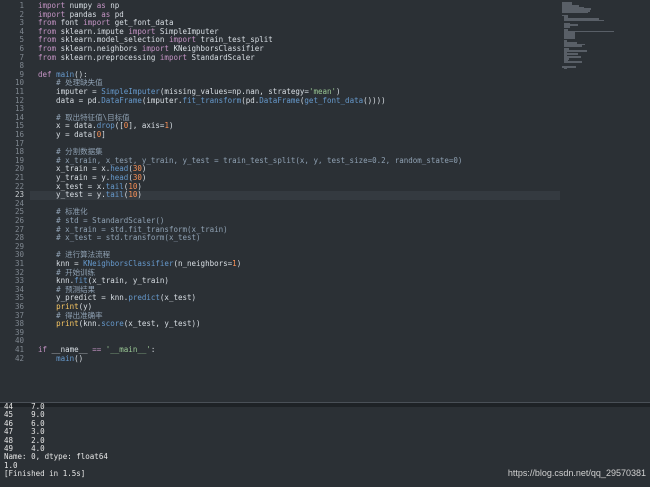 This screenshot has width=650, height=487. What do you see at coordinates (153, 349) in the screenshot?
I see `code-token: :` at bounding box center [153, 349].